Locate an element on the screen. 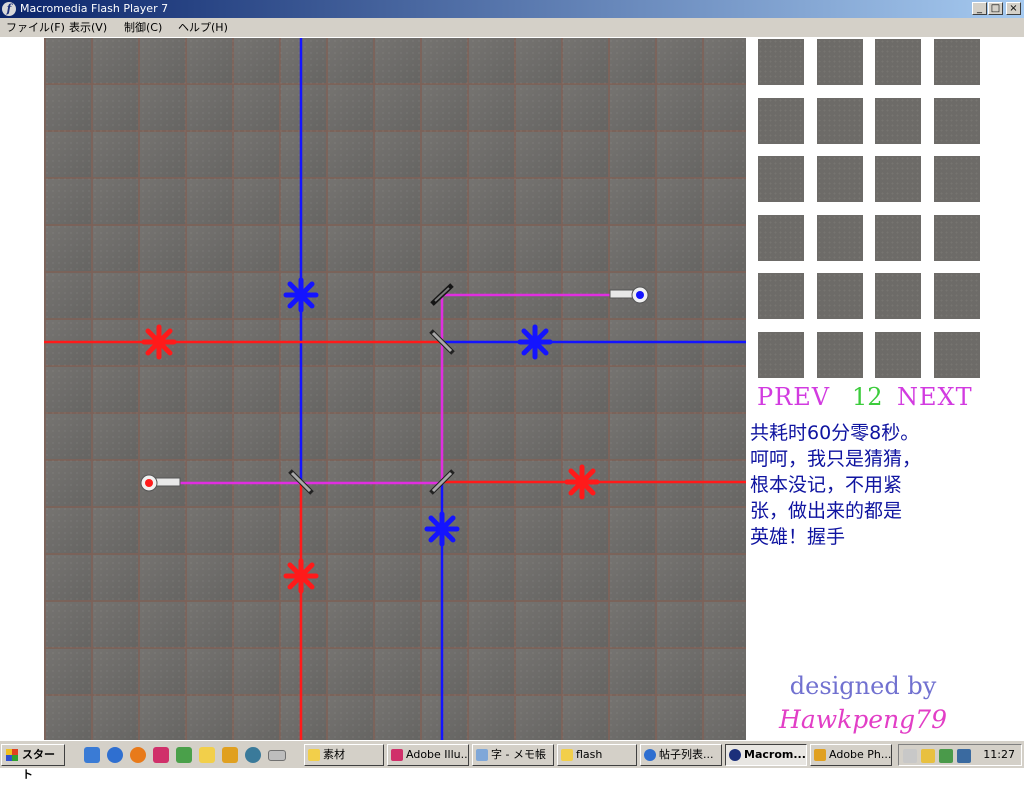 The height and width of the screenshot is (785, 1024). start-button: スタート is located at coordinates (33, 762).